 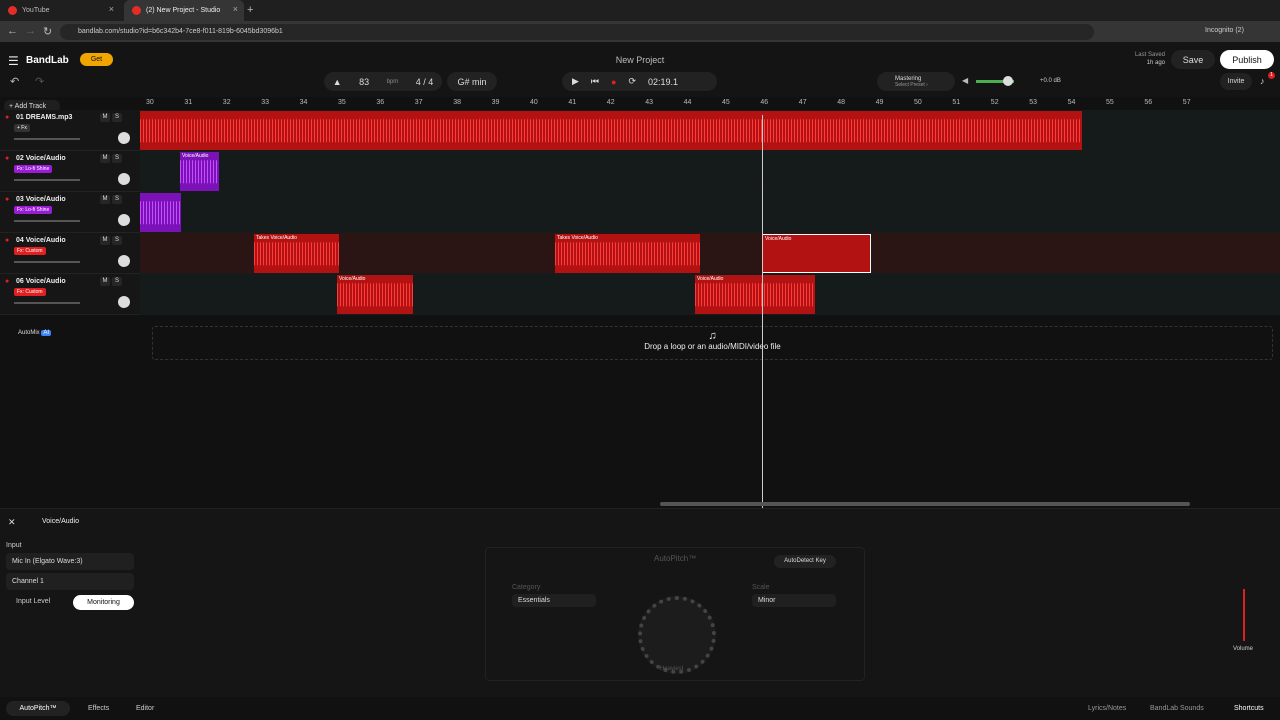 What do you see at coordinates (794, 600) in the screenshot?
I see `scale-select: Minor` at bounding box center [794, 600].